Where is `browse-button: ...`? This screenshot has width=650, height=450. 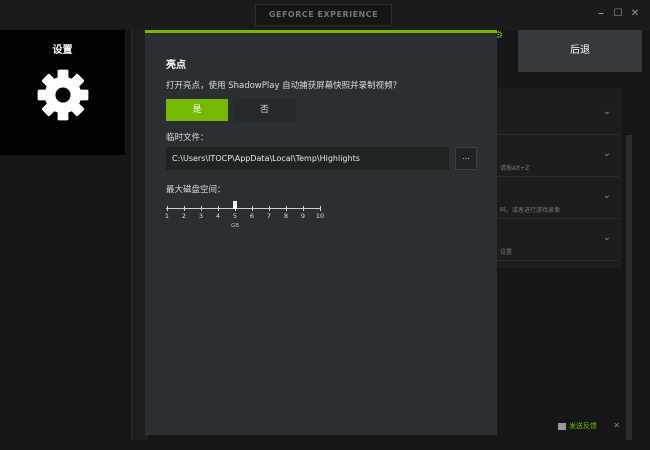 browse-button: ... is located at coordinates (466, 158).